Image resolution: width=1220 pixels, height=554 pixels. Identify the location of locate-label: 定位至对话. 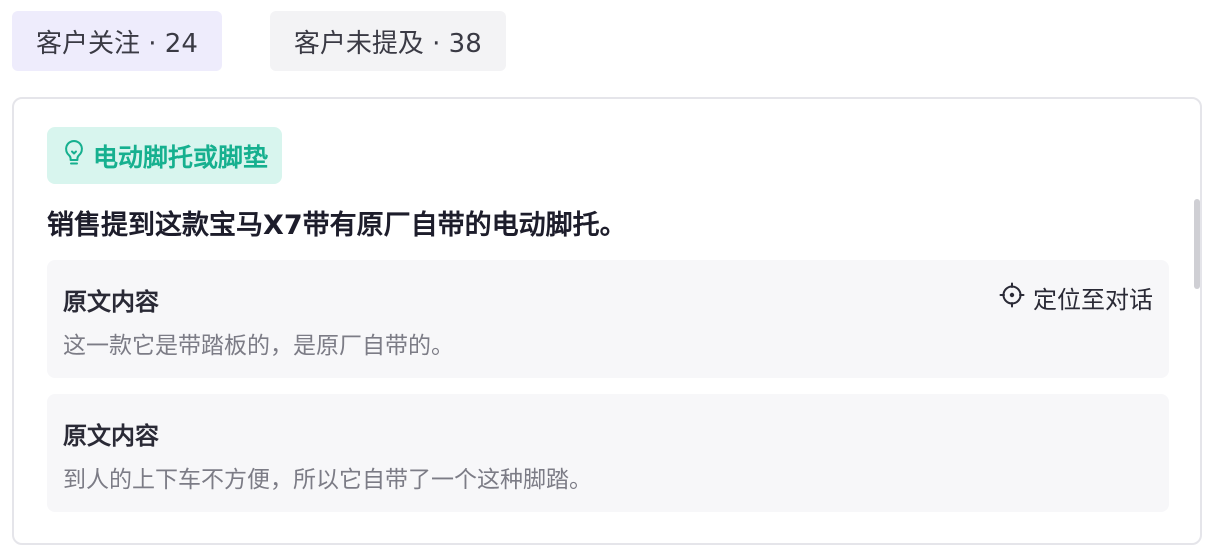
(1093, 300).